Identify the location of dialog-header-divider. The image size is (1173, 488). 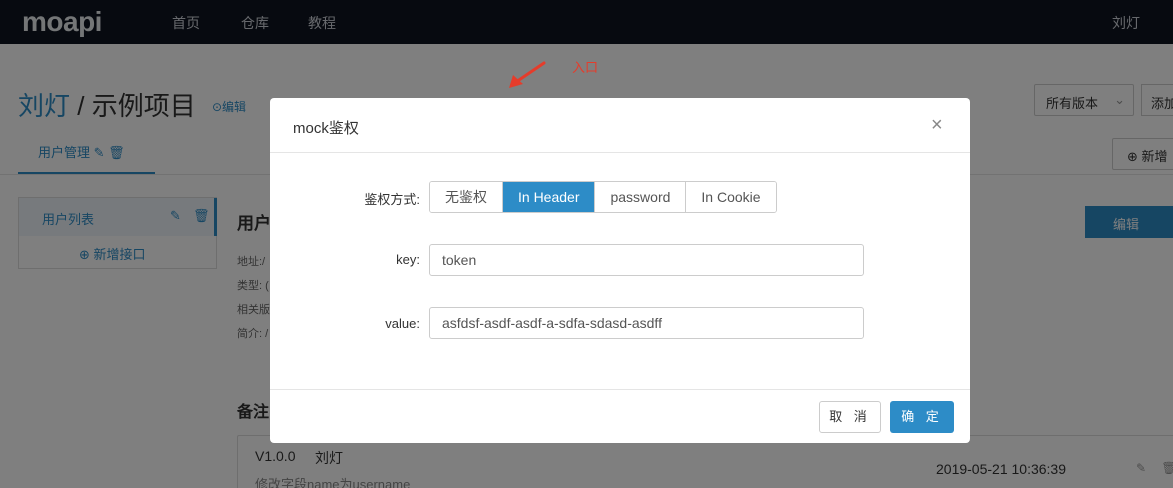
(620, 152).